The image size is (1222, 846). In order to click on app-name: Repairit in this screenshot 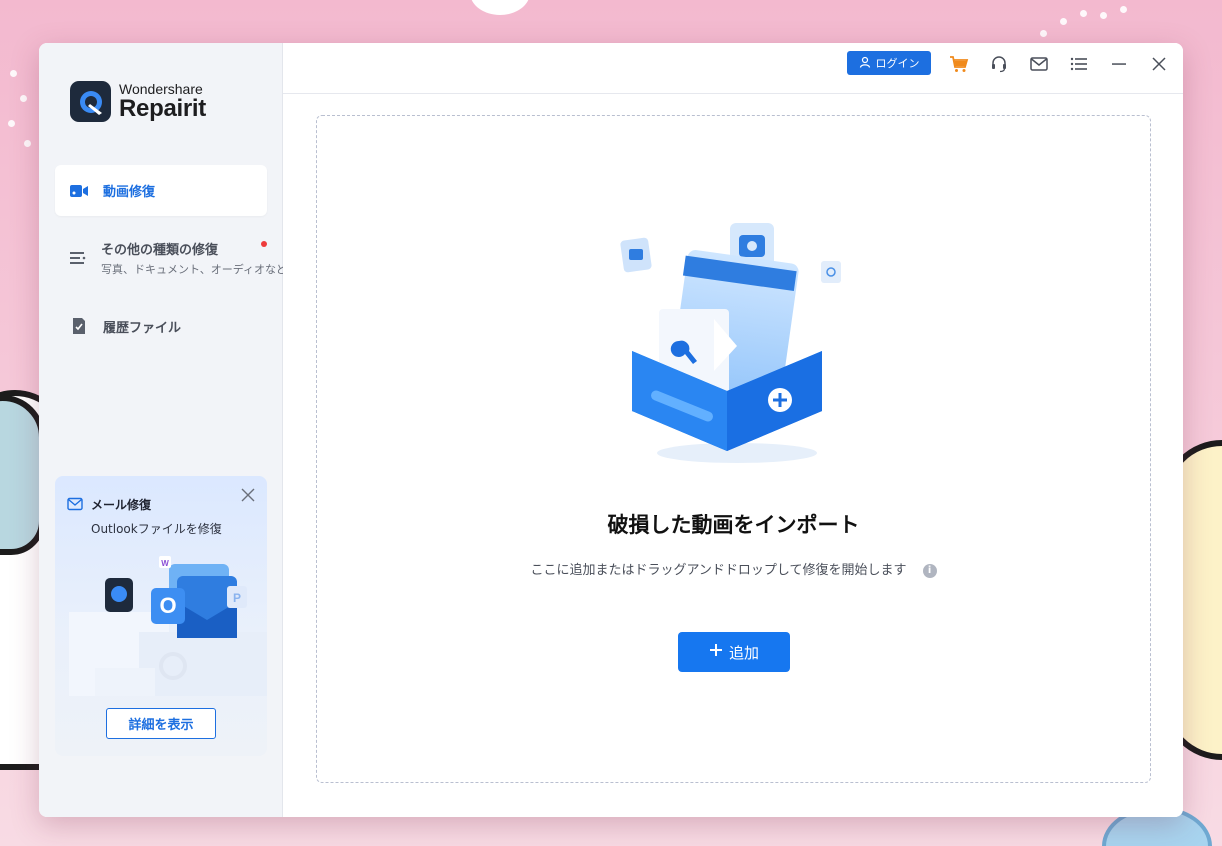, I will do `click(162, 108)`.